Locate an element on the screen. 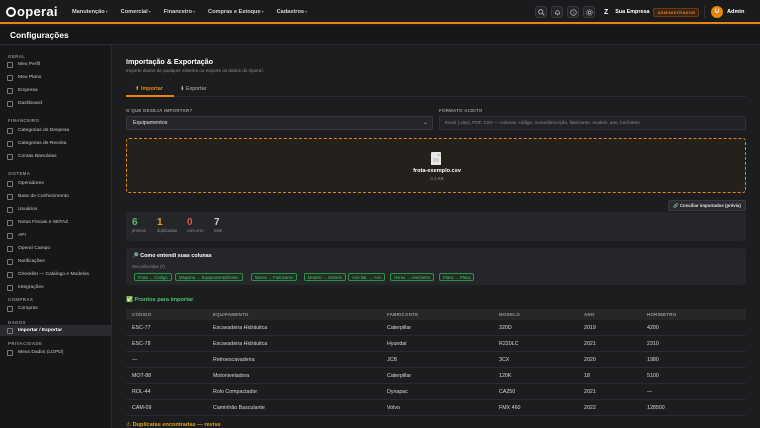 This screenshot has height=428, width=760. nav-item-label: Cadastros is located at coordinates (290, 12).